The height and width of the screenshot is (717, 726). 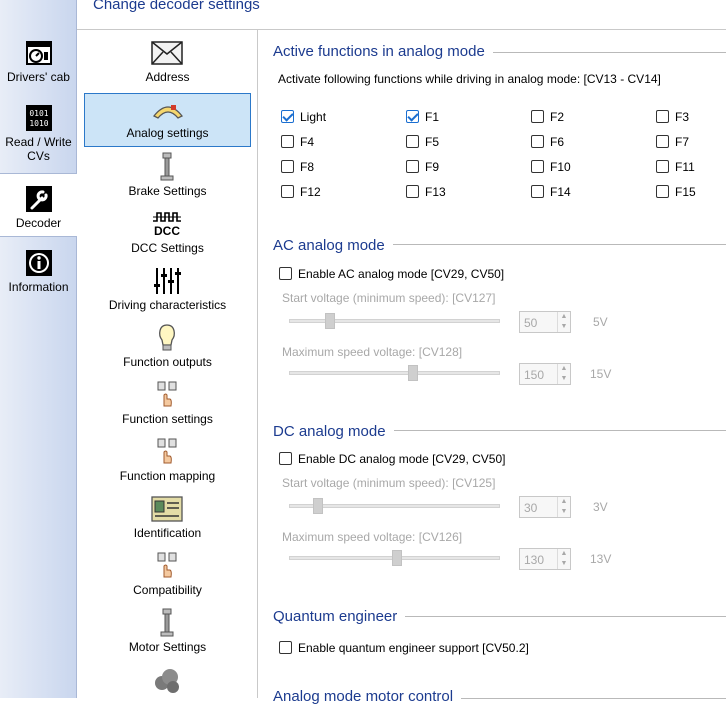 I want to click on nav-item-brake-settings: Brake Settings, so click(x=167, y=177).